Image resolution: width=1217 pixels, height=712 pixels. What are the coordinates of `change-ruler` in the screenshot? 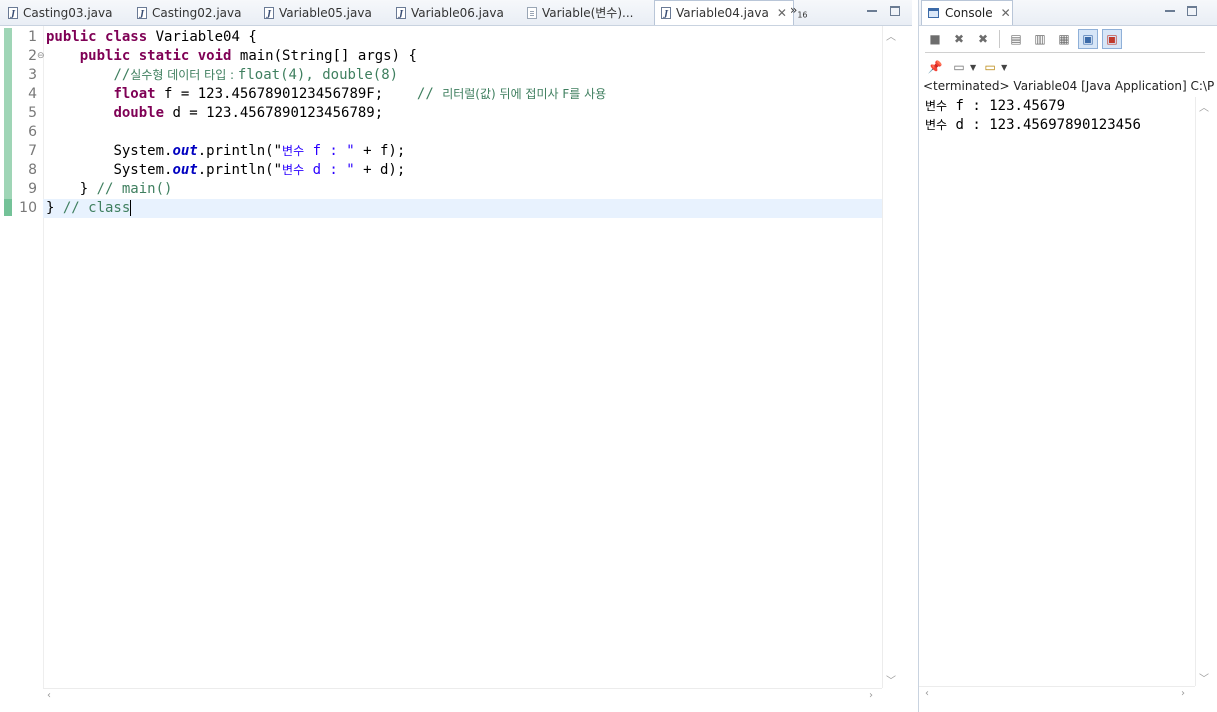 It's located at (7, 357).